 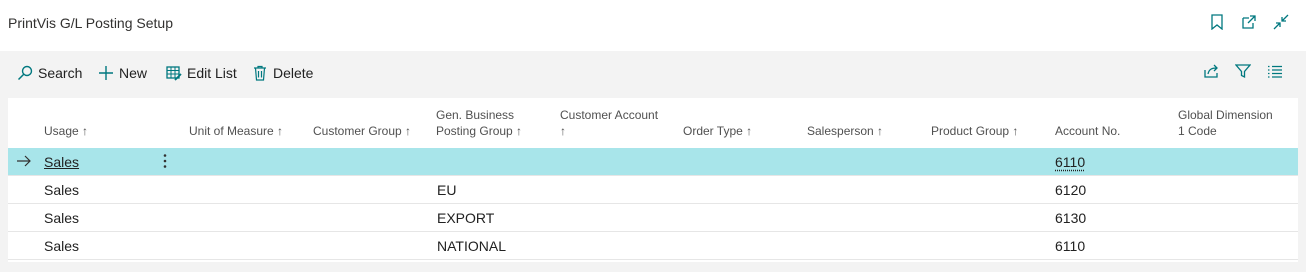 I want to click on bookmark-icon, so click(x=1217, y=22).